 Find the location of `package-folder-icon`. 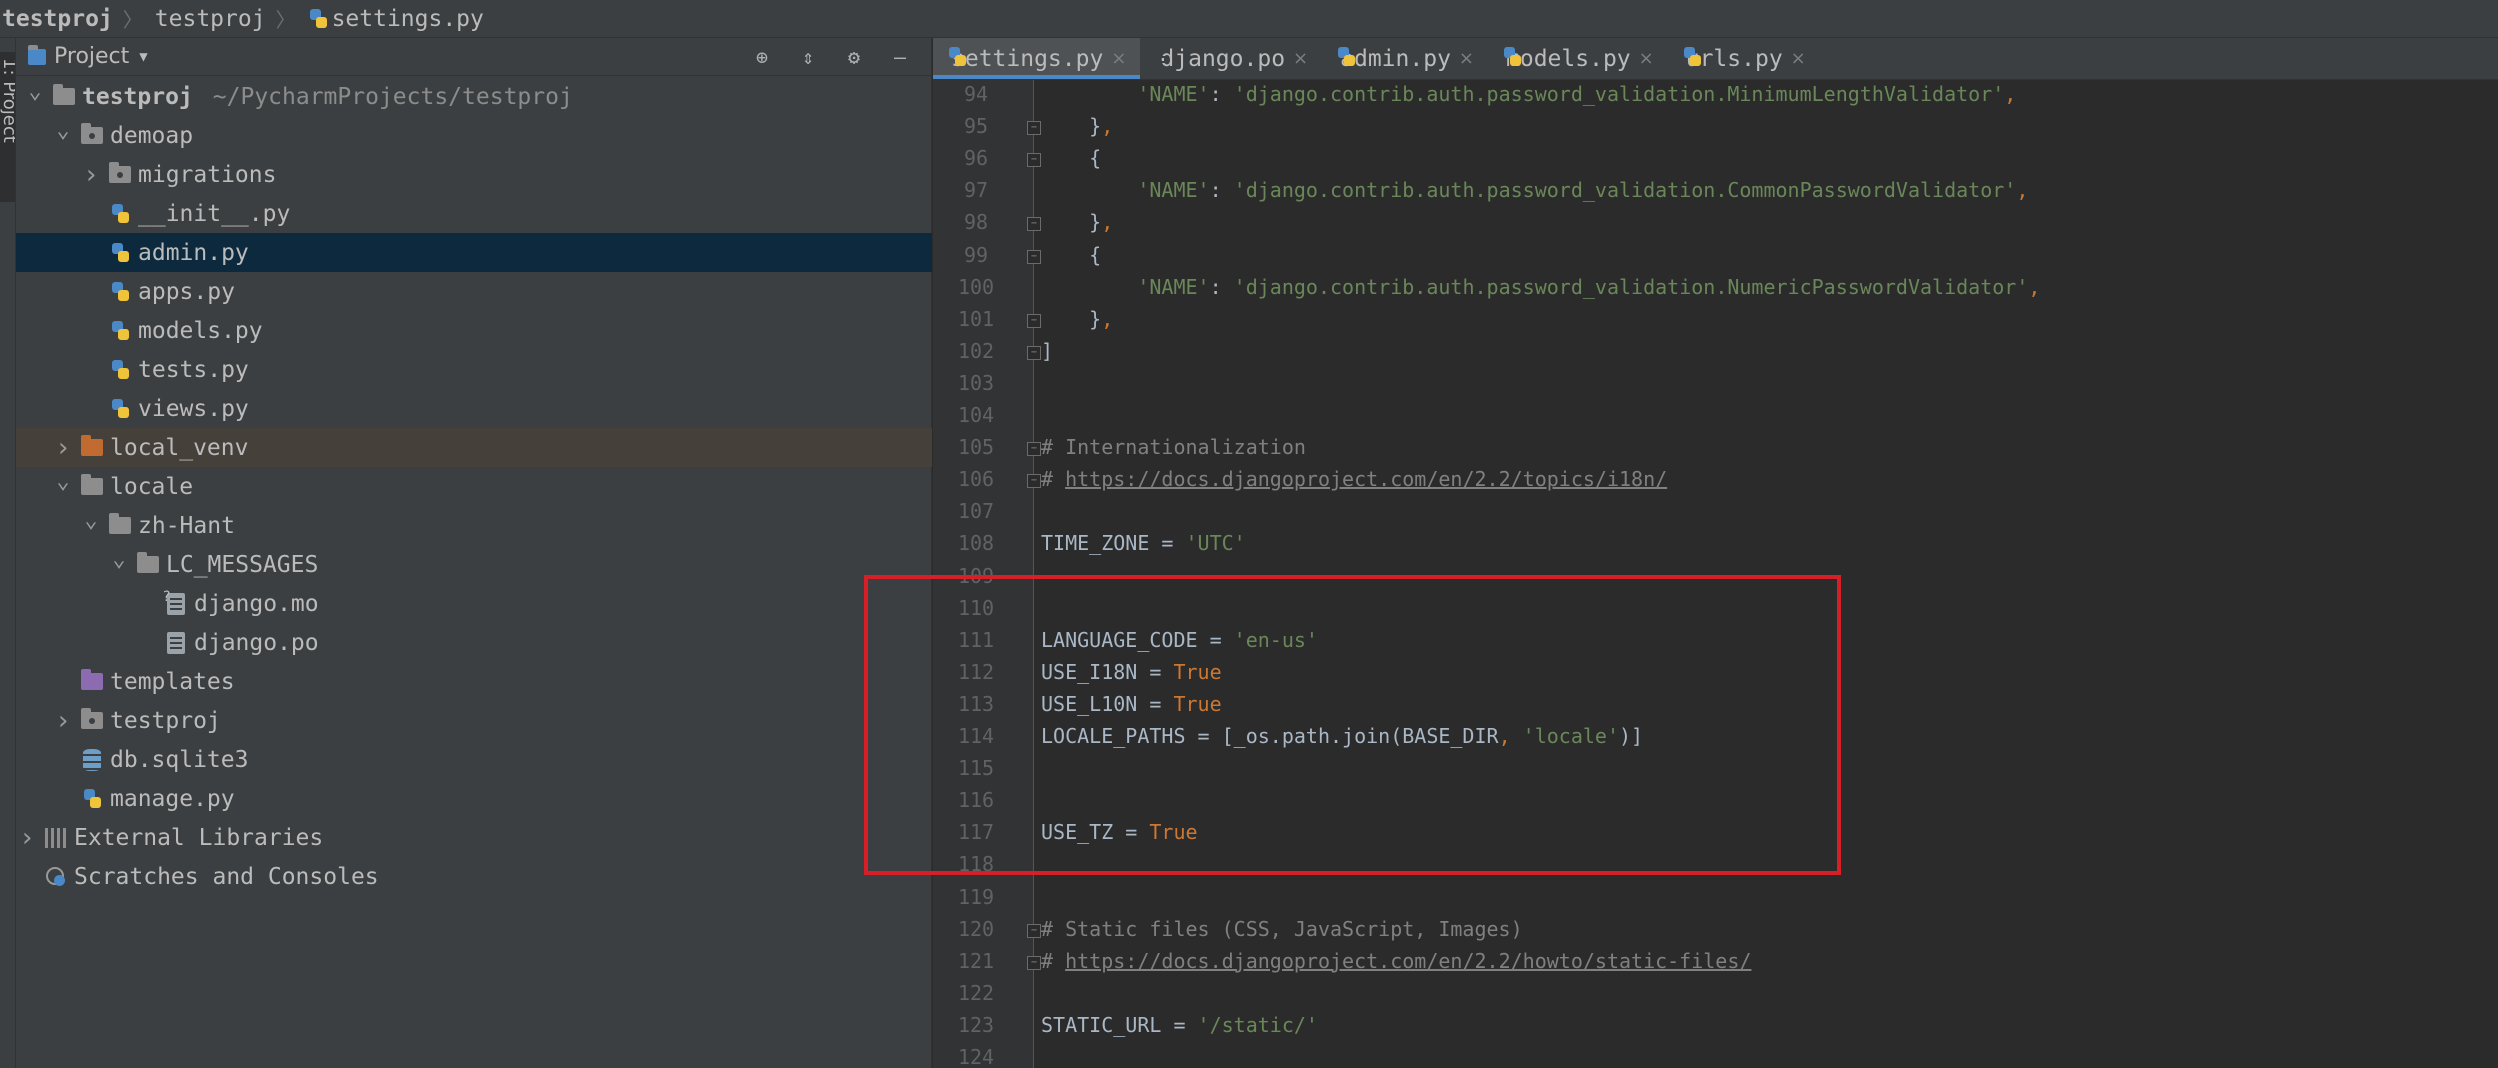

package-folder-icon is located at coordinates (120, 174).